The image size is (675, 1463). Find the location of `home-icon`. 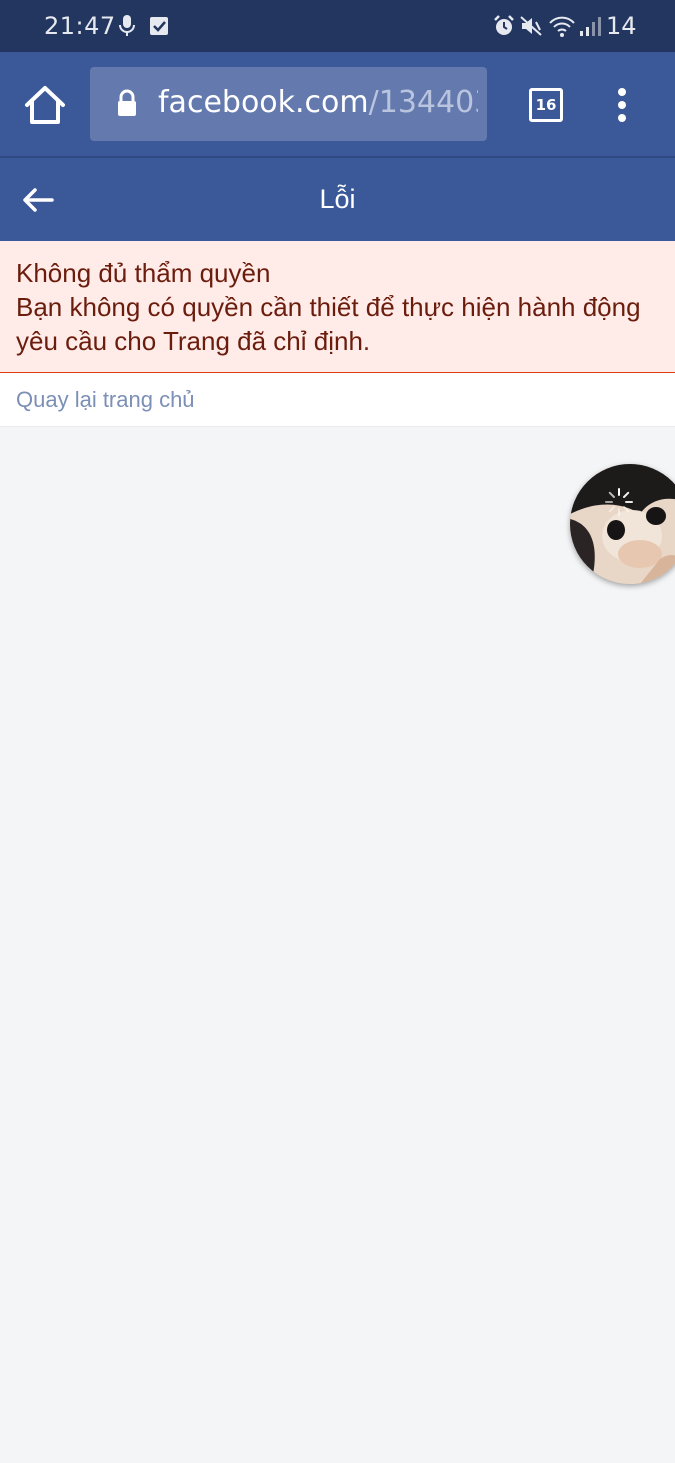

home-icon is located at coordinates (45, 105).